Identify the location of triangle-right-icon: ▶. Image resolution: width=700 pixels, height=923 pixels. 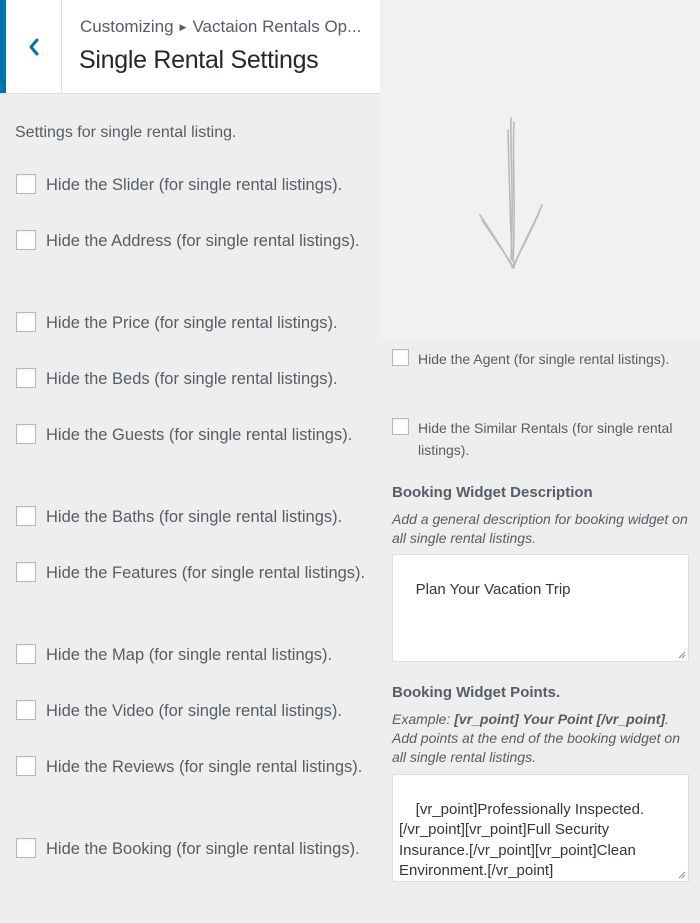
(183, 27).